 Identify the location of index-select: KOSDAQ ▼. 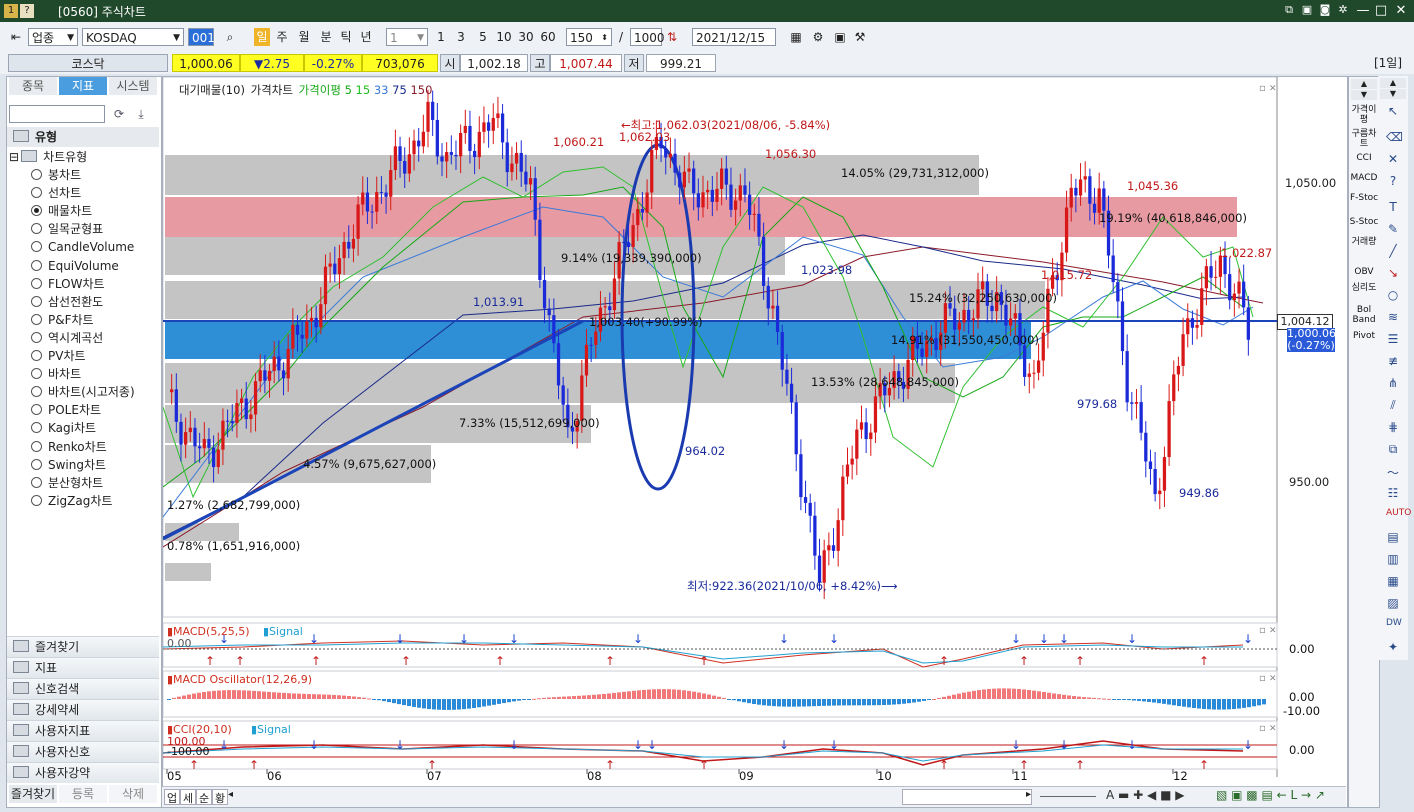
(133, 37).